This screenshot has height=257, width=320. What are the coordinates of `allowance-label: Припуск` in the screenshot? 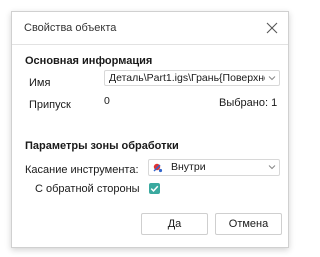 It's located at (50, 105).